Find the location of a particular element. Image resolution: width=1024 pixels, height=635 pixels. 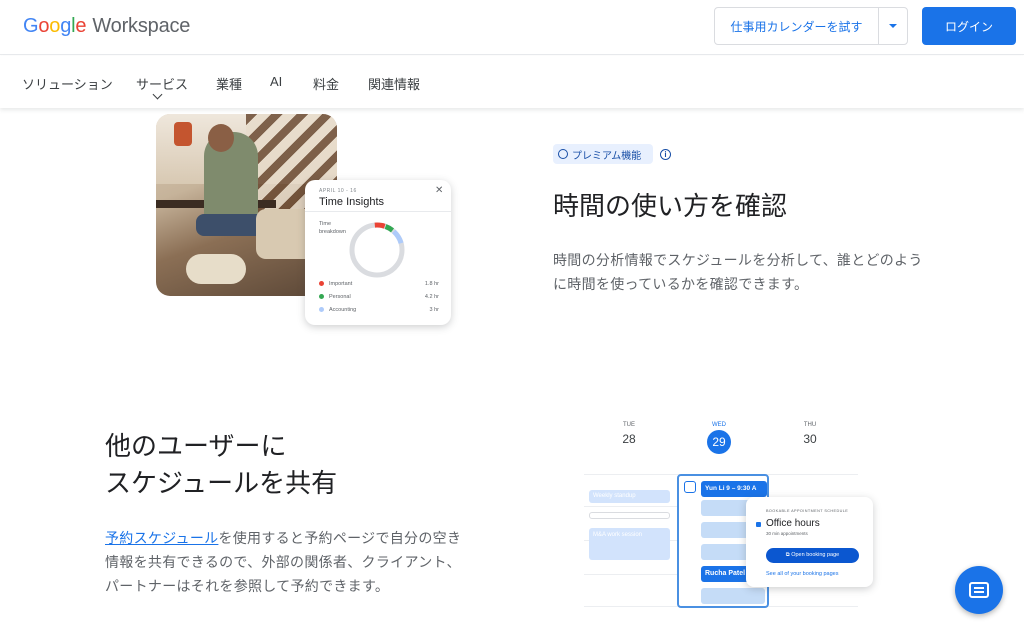

premium-badge: プレミアム機能 is located at coordinates (603, 154).